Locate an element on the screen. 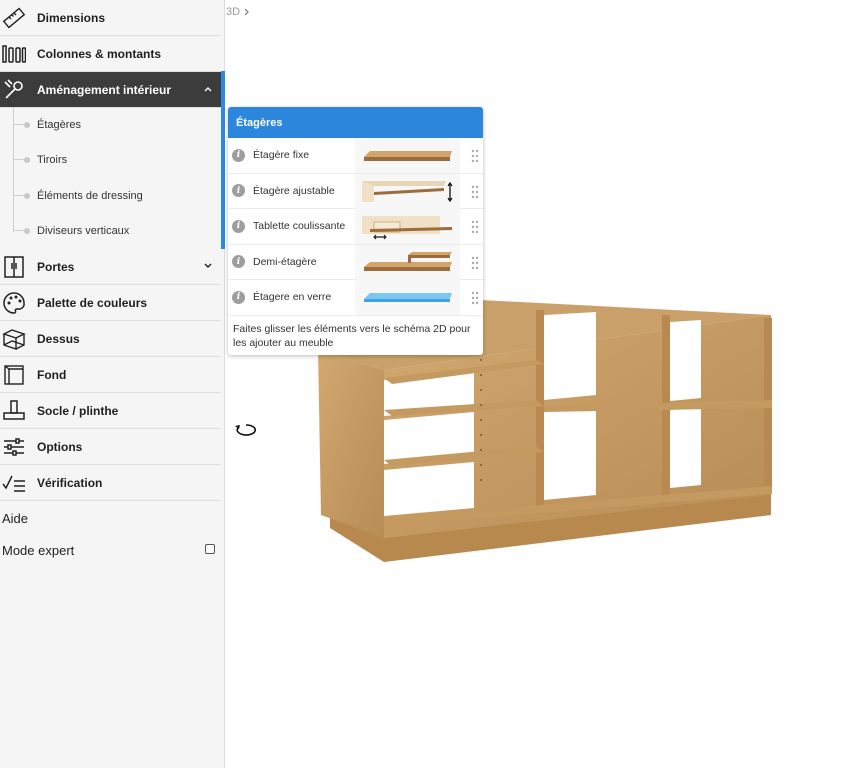 Image resolution: width=847 pixels, height=768 pixels. rotate-view-icon is located at coordinates (246, 430).